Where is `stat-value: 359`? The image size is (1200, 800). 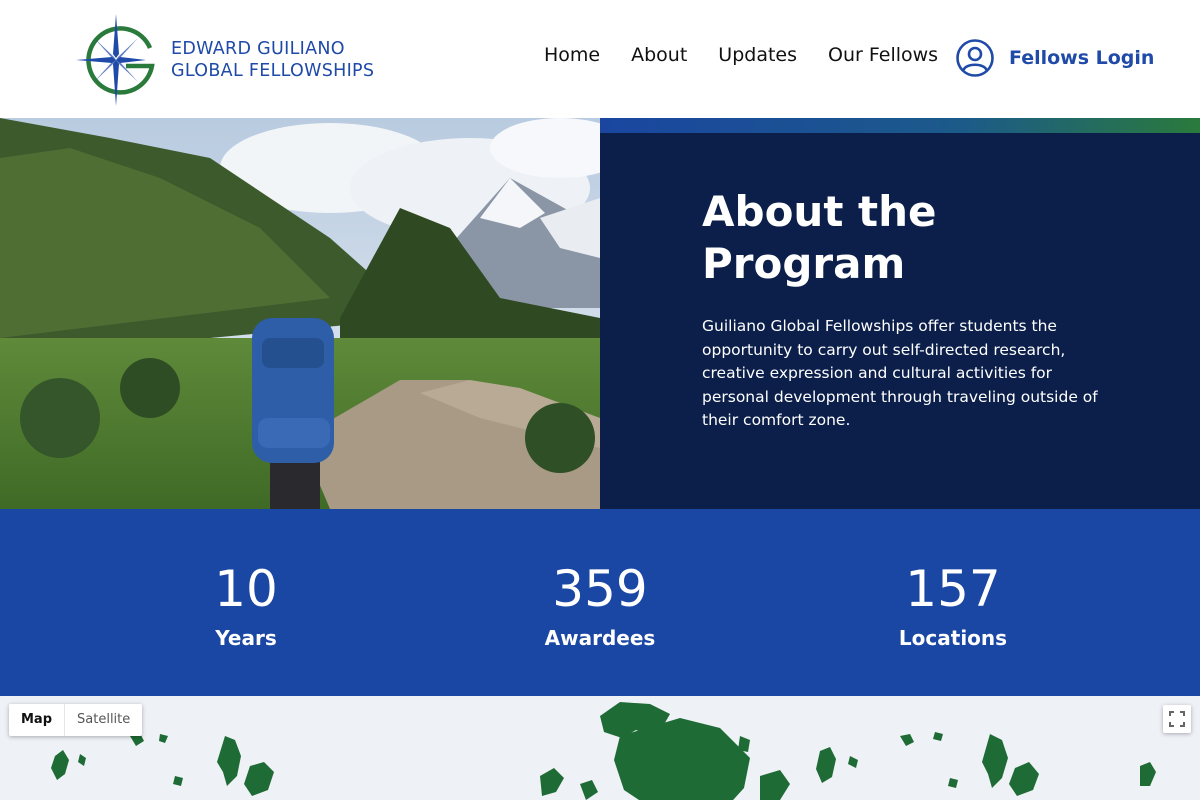 stat-value: 359 is located at coordinates (600, 589).